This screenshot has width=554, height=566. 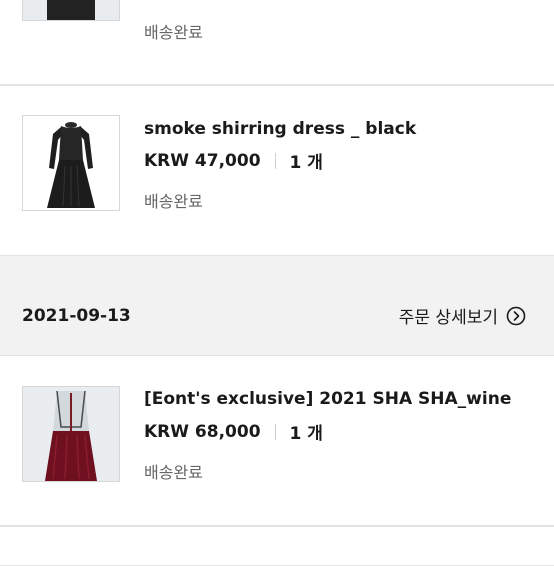 I want to click on price-quantity-row: KRW 47,000 1 개, so click(x=233, y=161).